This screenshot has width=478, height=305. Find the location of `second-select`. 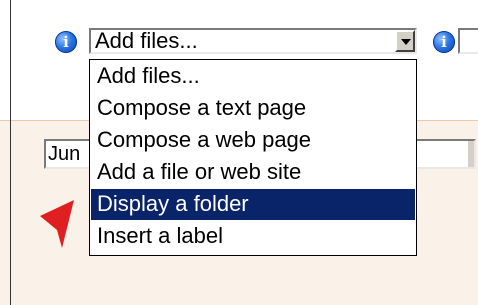

second-select is located at coordinates (468, 41).